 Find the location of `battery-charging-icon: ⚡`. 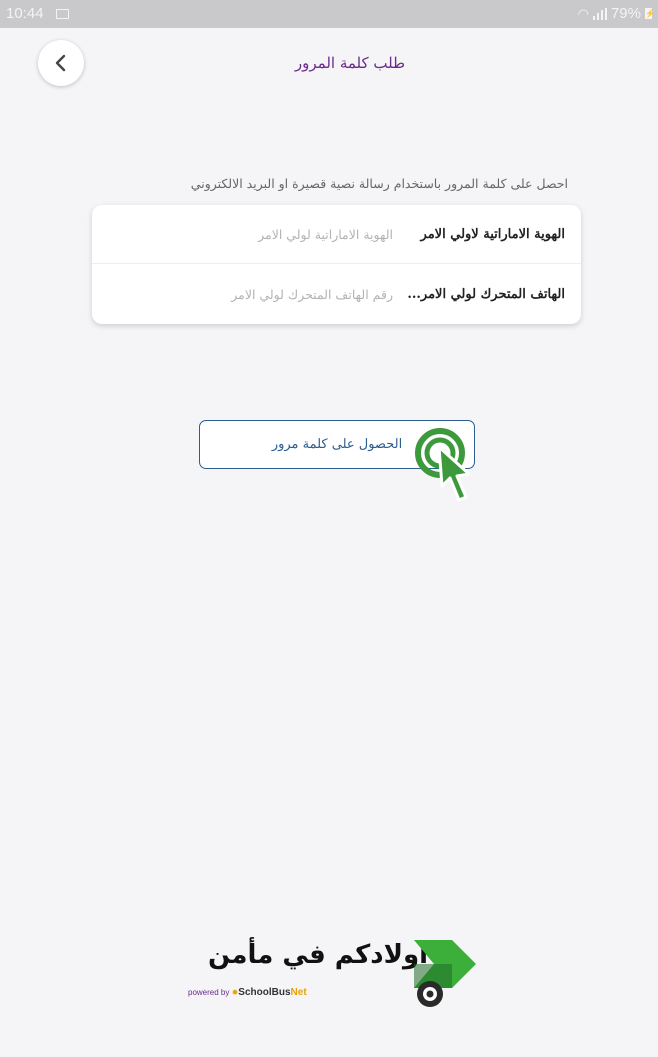

battery-charging-icon: ⚡ is located at coordinates (650, 13).